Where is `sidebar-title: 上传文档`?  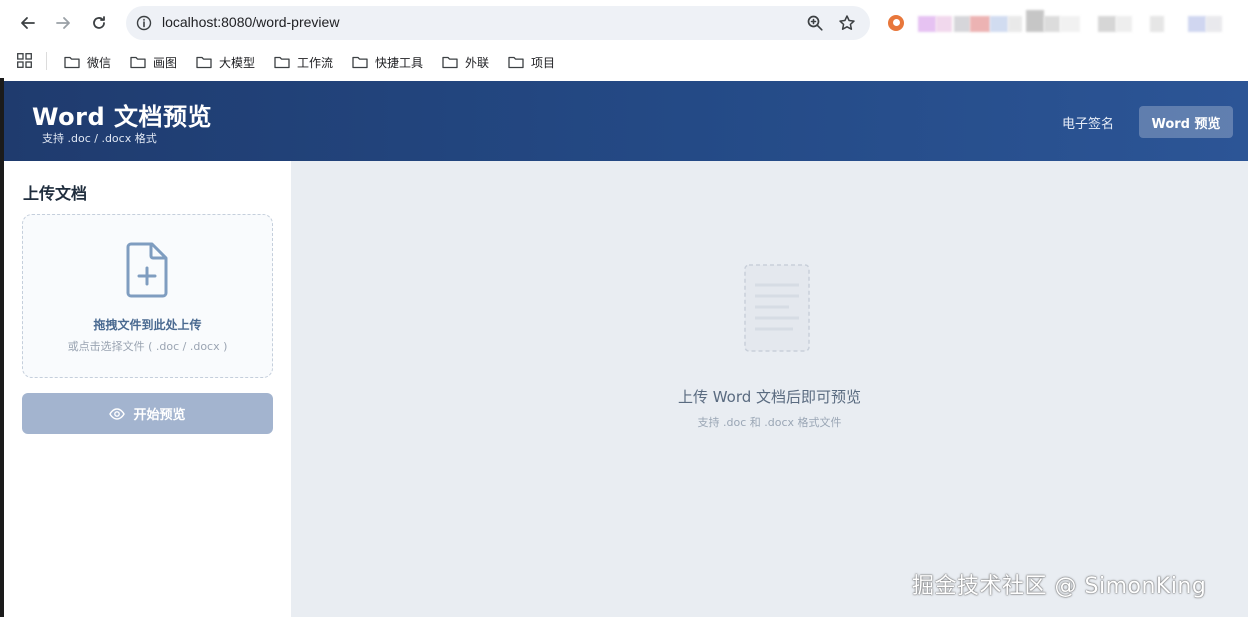 sidebar-title: 上传文档 is located at coordinates (55, 193).